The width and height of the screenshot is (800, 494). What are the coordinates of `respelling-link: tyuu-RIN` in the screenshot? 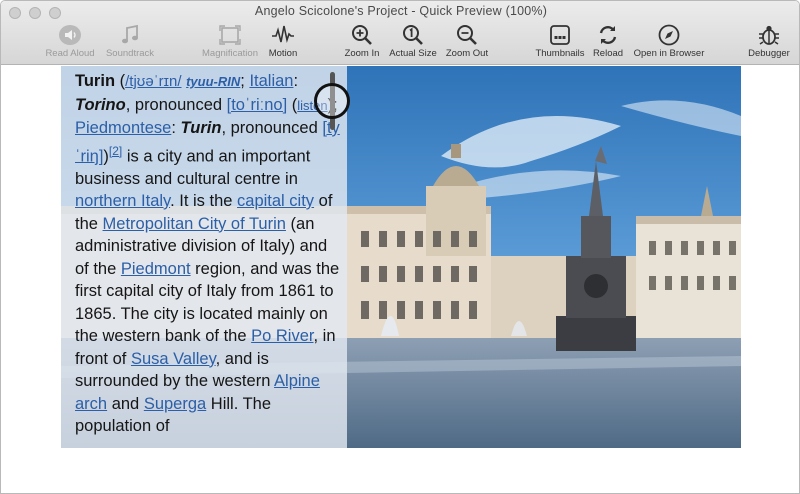 It's located at (213, 81).